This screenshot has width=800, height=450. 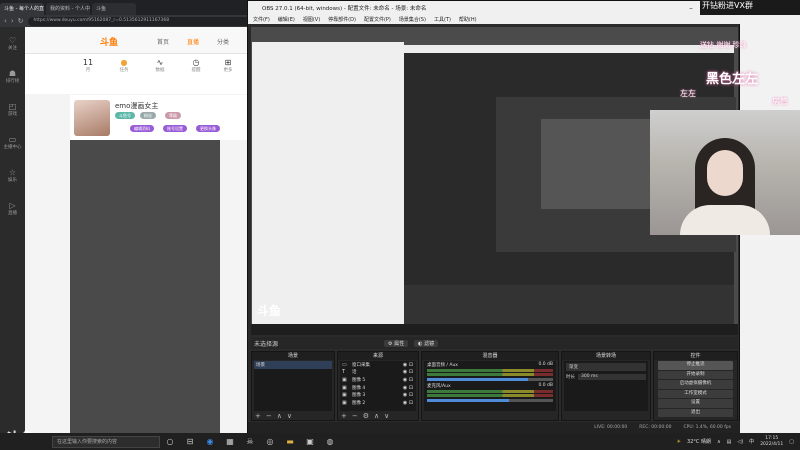 I want to click on menu-scene-collection: 场景集合(S), so click(x=412, y=19).